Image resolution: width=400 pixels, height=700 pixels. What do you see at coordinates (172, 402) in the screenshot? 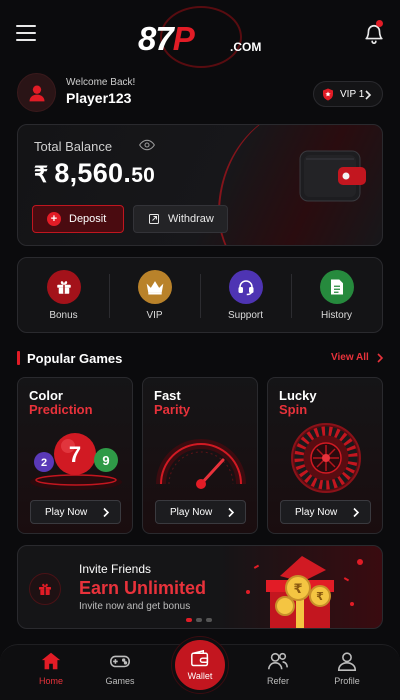
I see `game-title: Fast Parity` at bounding box center [172, 402].